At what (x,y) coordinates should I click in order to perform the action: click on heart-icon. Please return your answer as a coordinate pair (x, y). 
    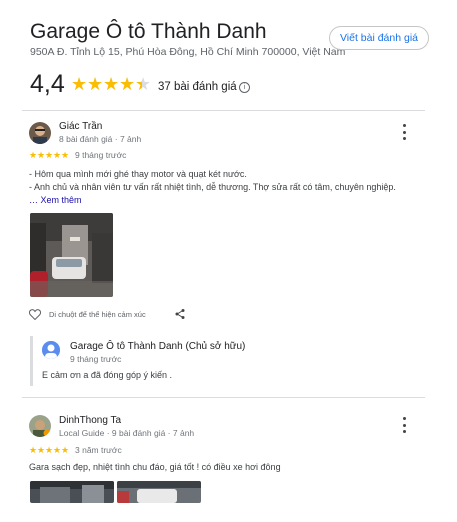
    Looking at the image, I should click on (35, 316).